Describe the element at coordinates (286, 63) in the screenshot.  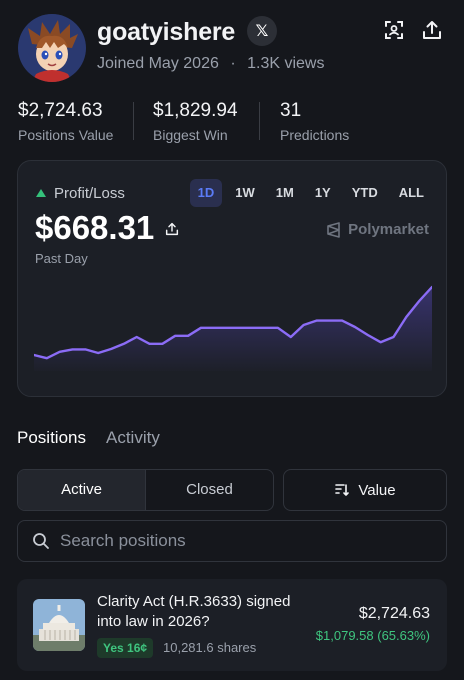
I see `view-count: 1.3K views` at that location.